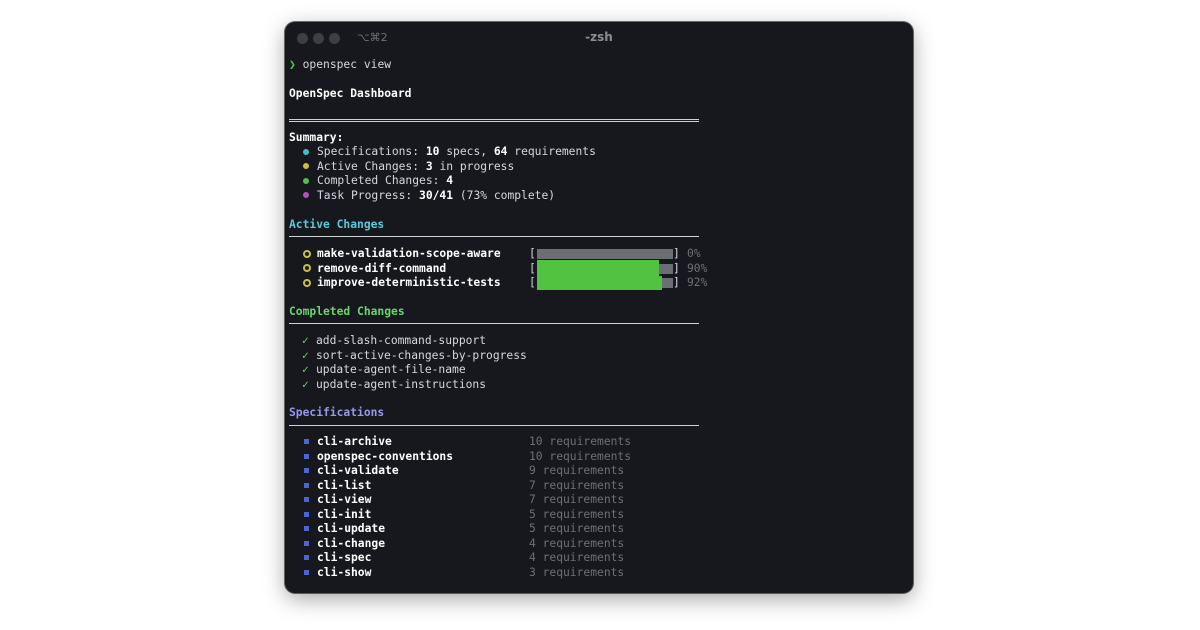 The width and height of the screenshot is (1200, 630). What do you see at coordinates (499, 471) in the screenshot?
I see `spec-row: cli-validate 9 requirements` at bounding box center [499, 471].